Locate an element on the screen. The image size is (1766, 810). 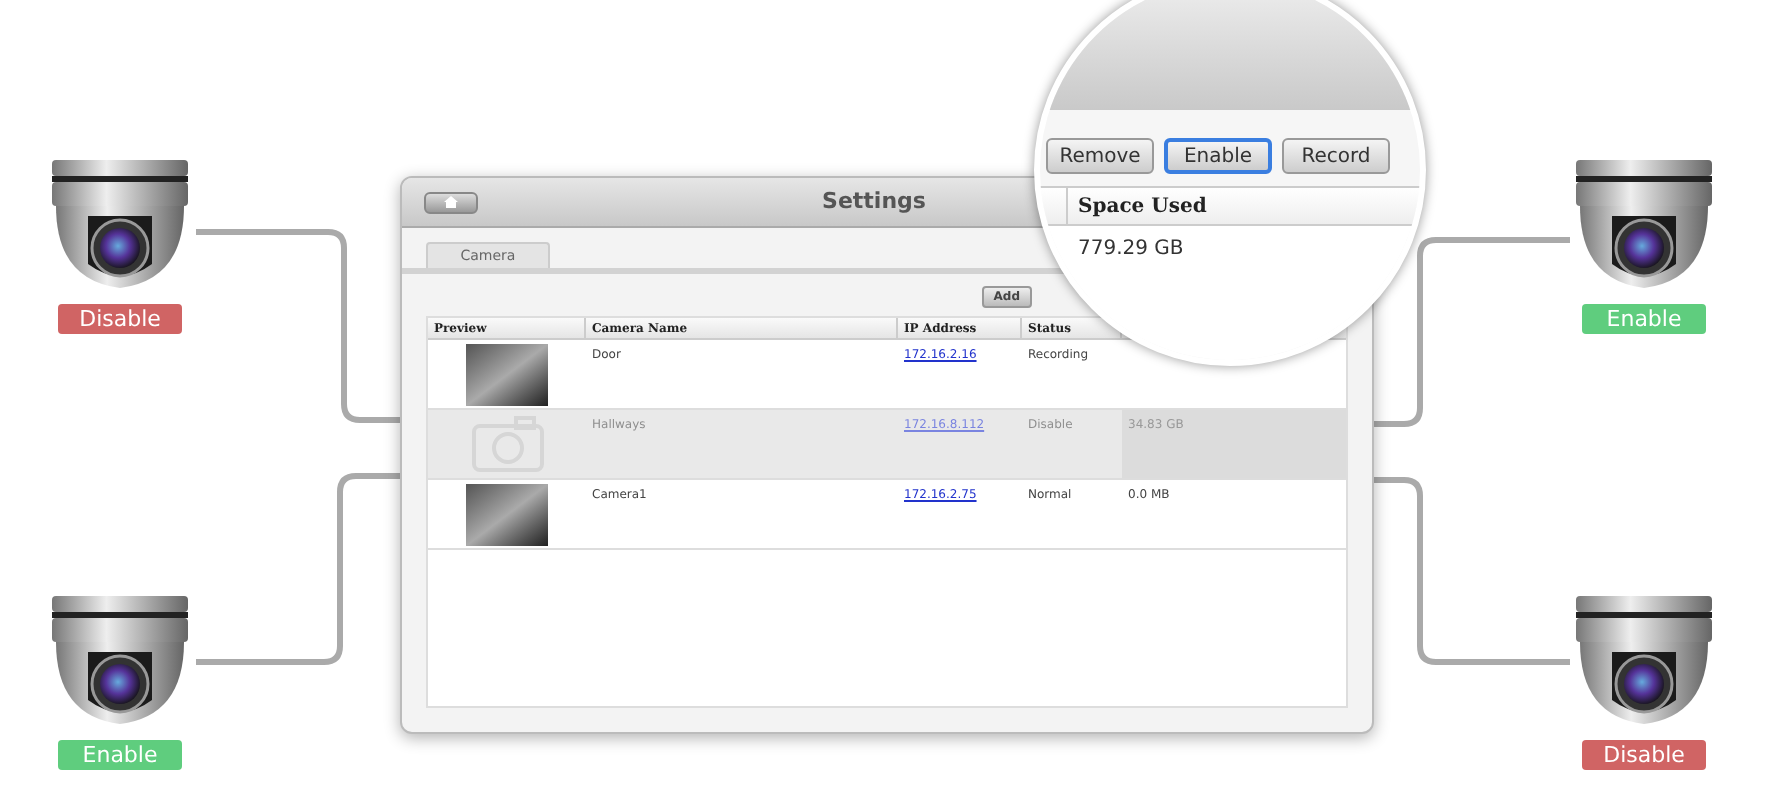
home-icon is located at coordinates (451, 202).